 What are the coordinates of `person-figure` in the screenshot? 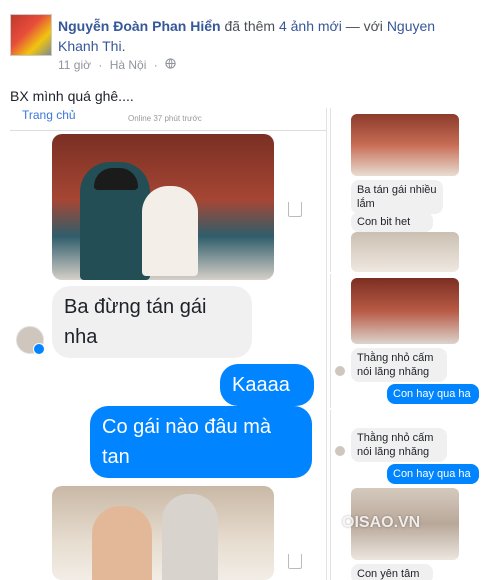 It's located at (122, 543).